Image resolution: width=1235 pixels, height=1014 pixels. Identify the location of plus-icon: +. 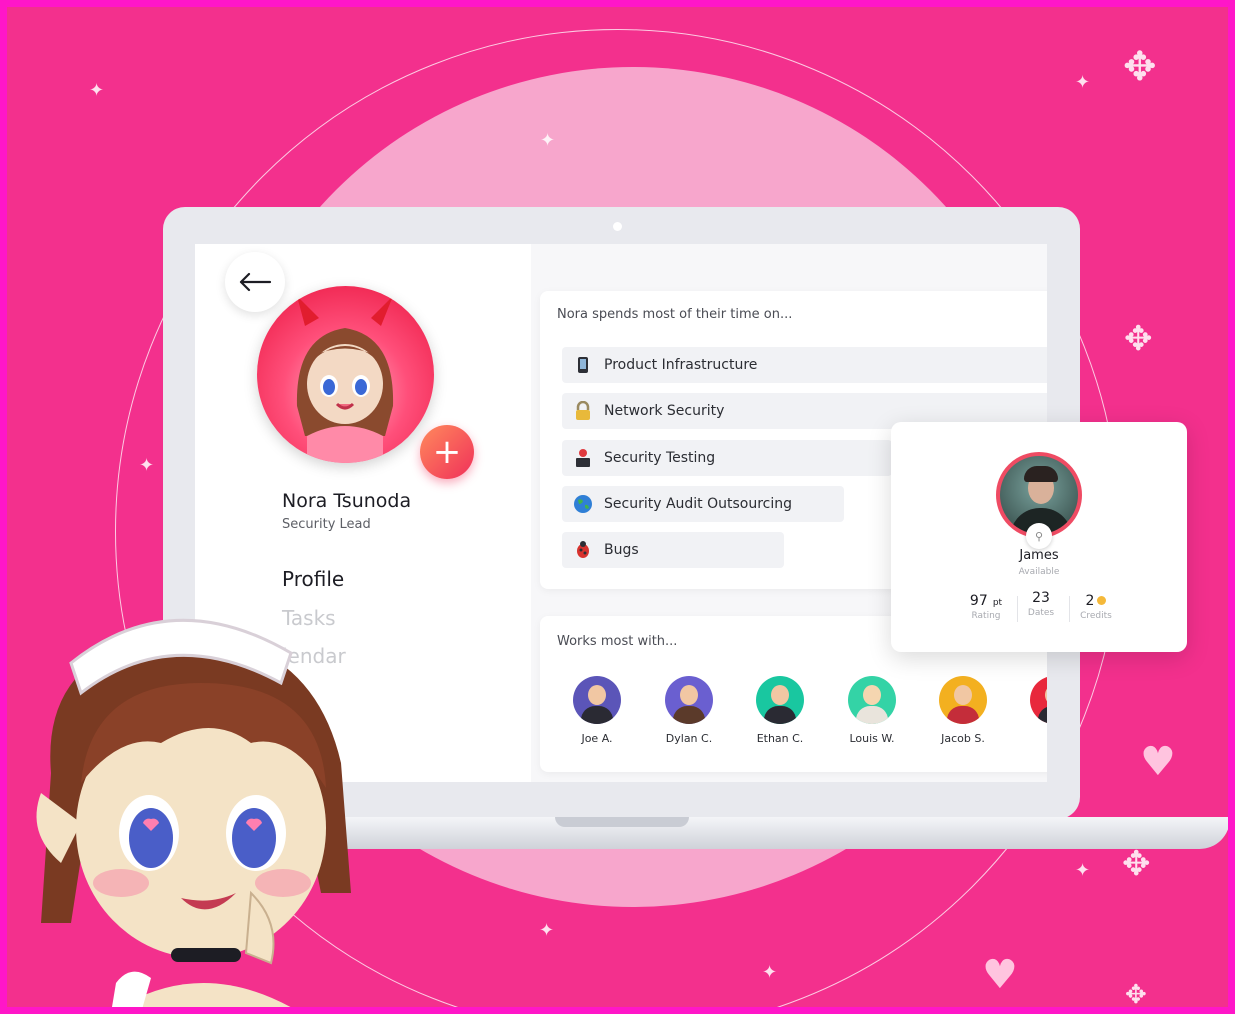
(447, 452).